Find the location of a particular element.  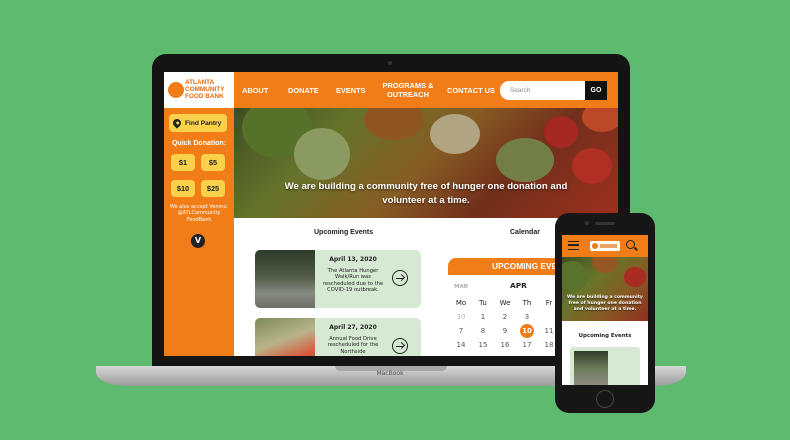

calendar-day: 9 is located at coordinates (505, 331).